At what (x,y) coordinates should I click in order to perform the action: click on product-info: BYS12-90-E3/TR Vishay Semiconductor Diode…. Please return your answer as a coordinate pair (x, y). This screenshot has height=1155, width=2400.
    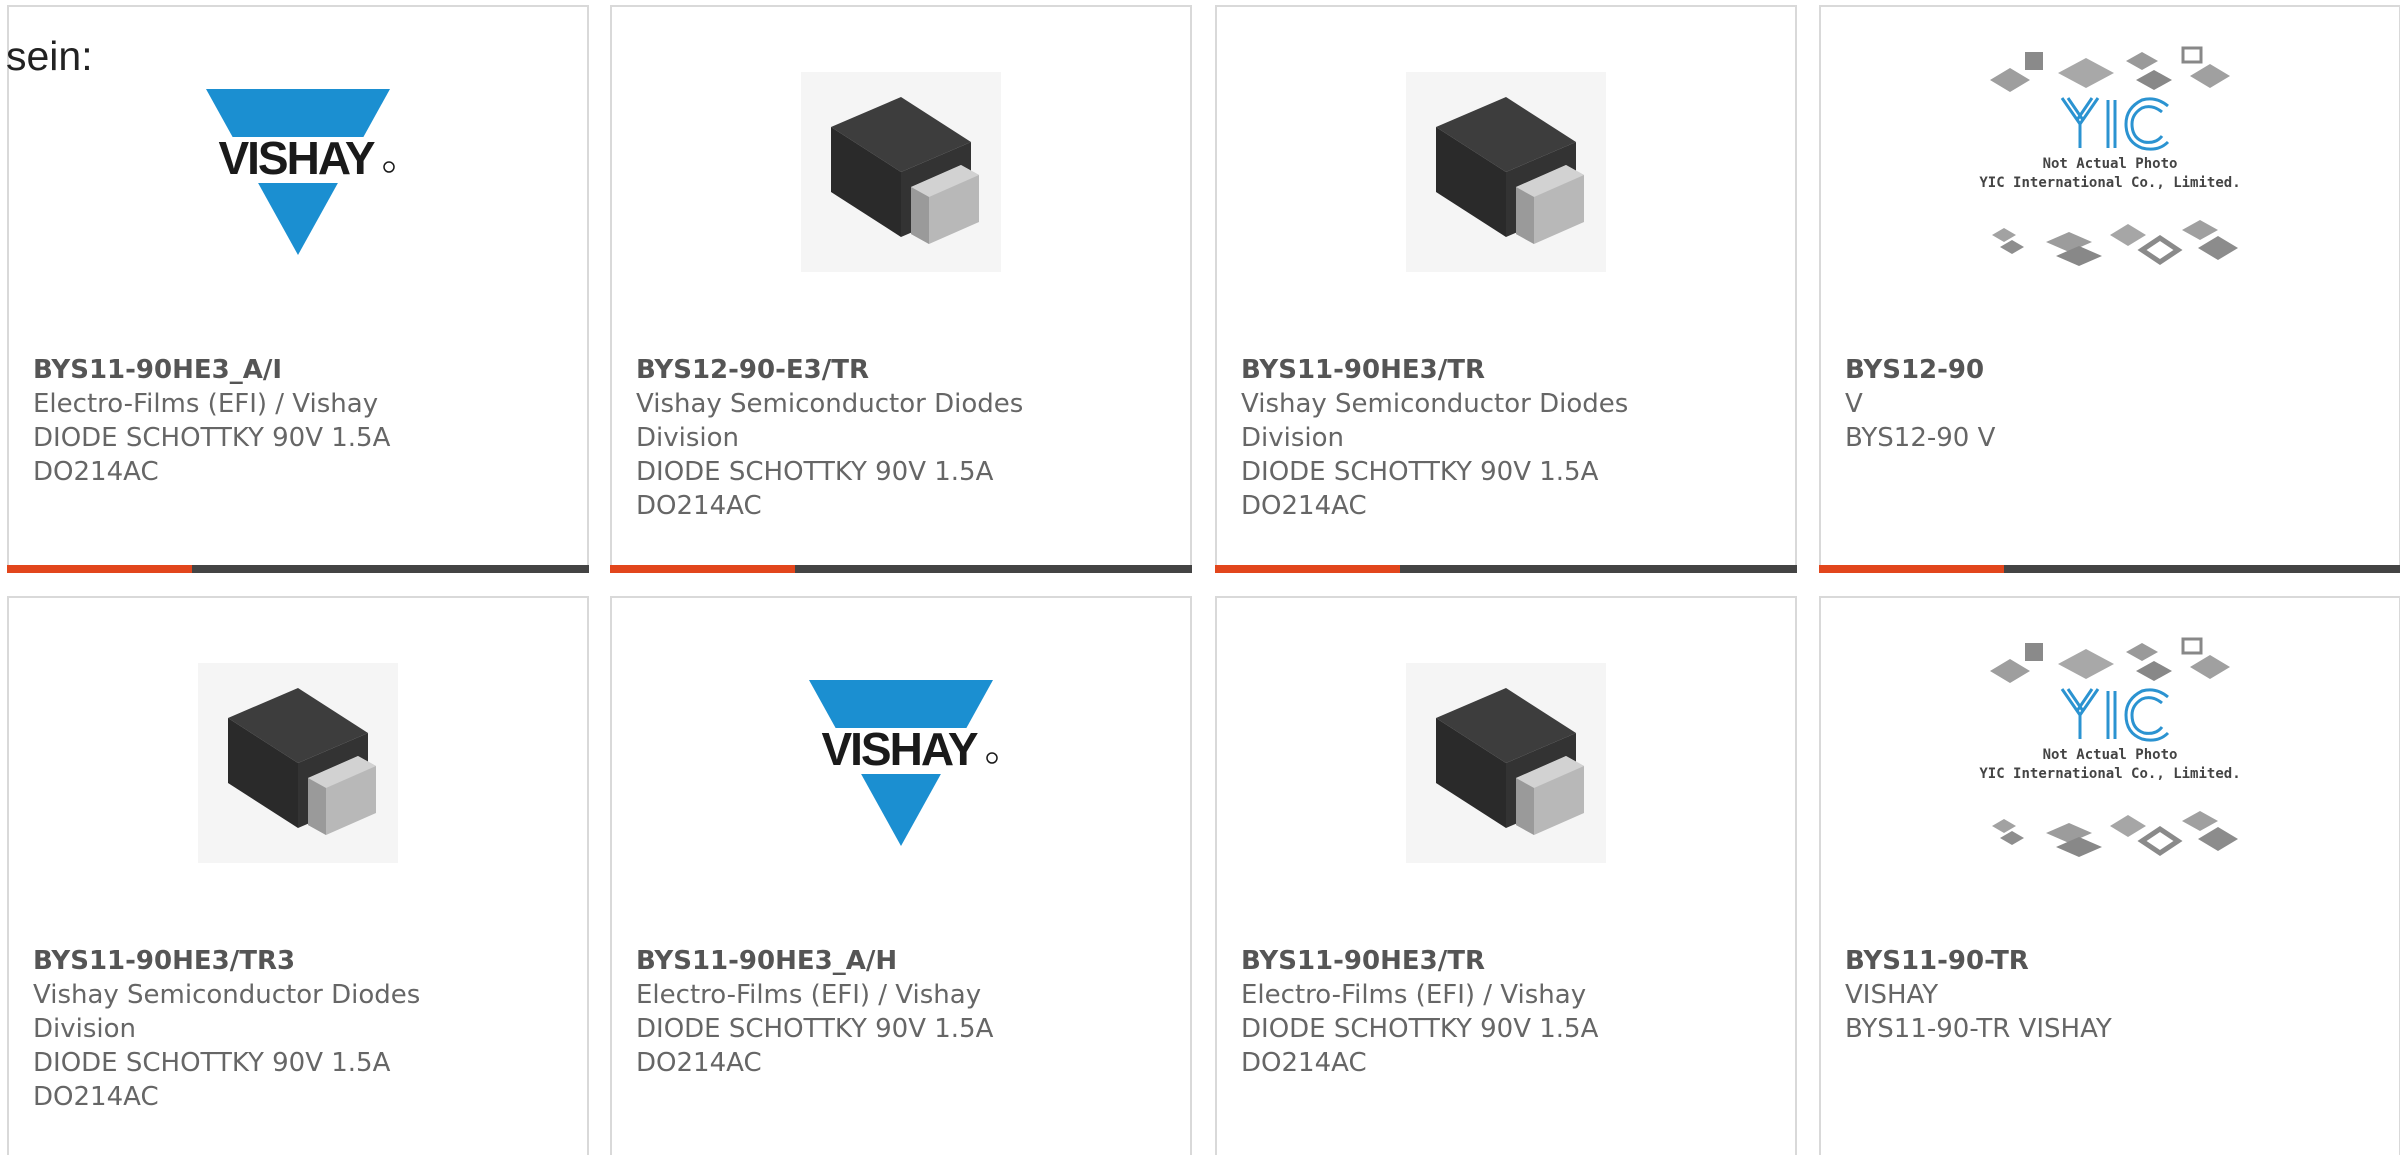
    Looking at the image, I should click on (901, 438).